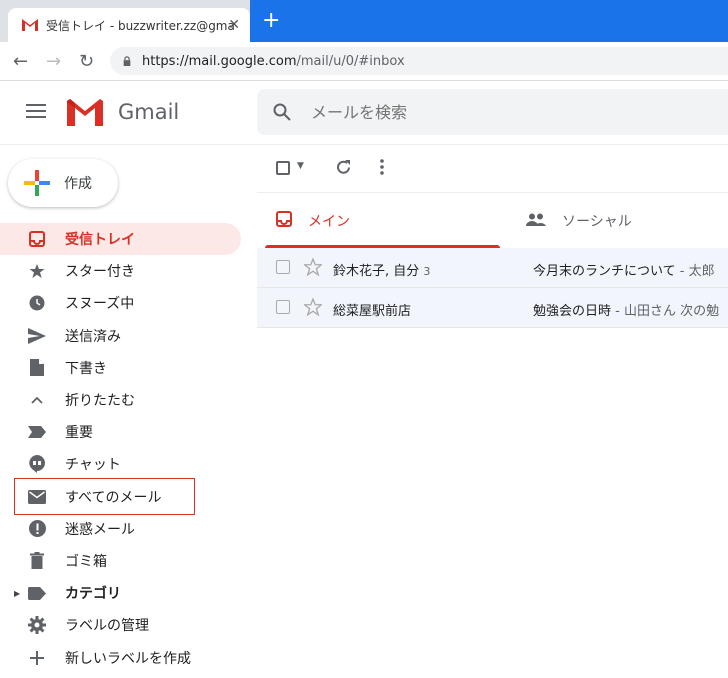  I want to click on tab-primary-label: メイン, so click(329, 222).